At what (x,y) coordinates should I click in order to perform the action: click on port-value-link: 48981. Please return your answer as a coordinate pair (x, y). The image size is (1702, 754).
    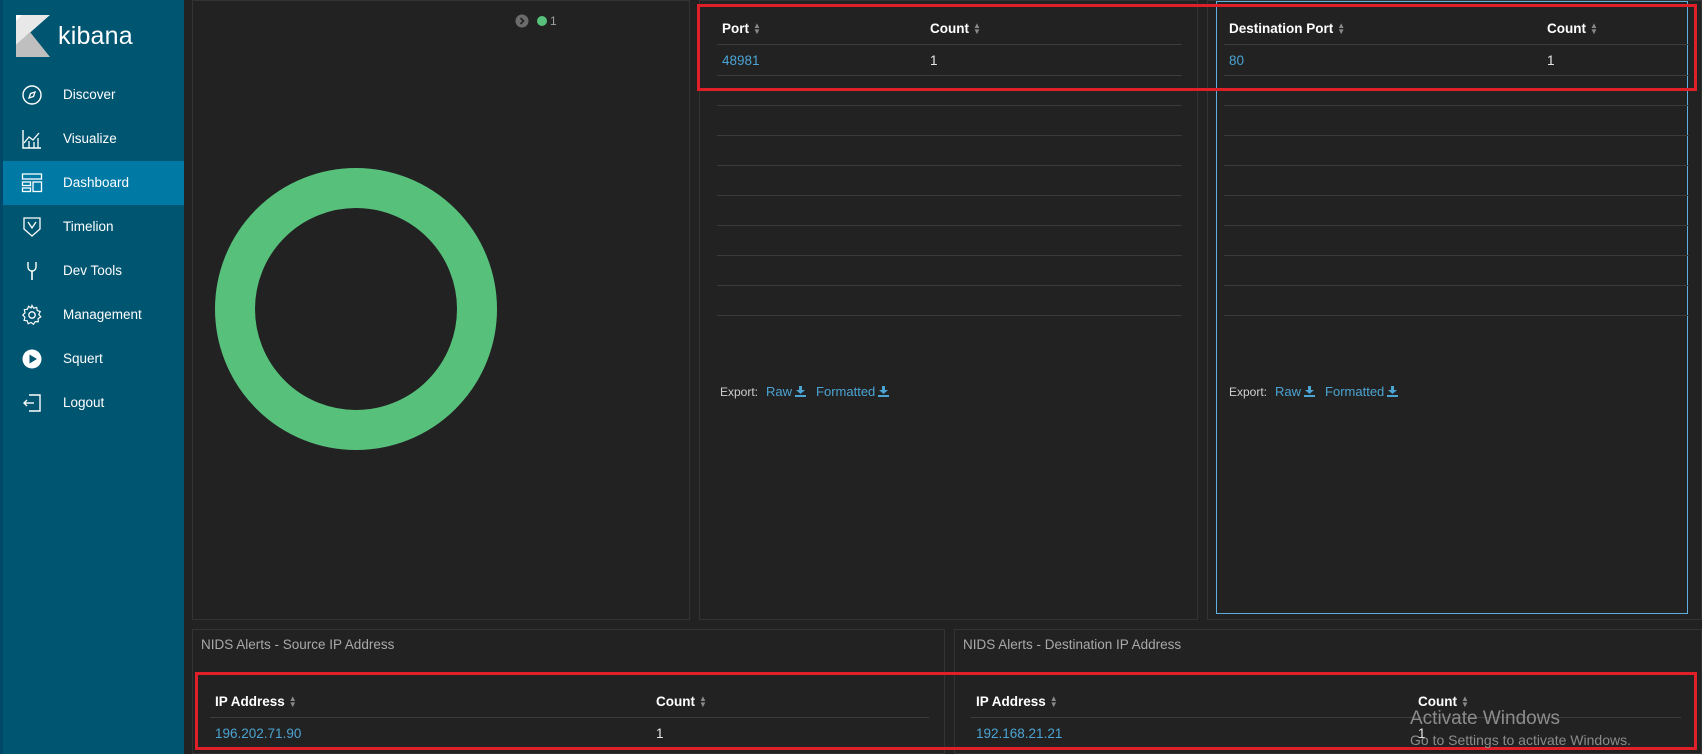
    Looking at the image, I should click on (821, 60).